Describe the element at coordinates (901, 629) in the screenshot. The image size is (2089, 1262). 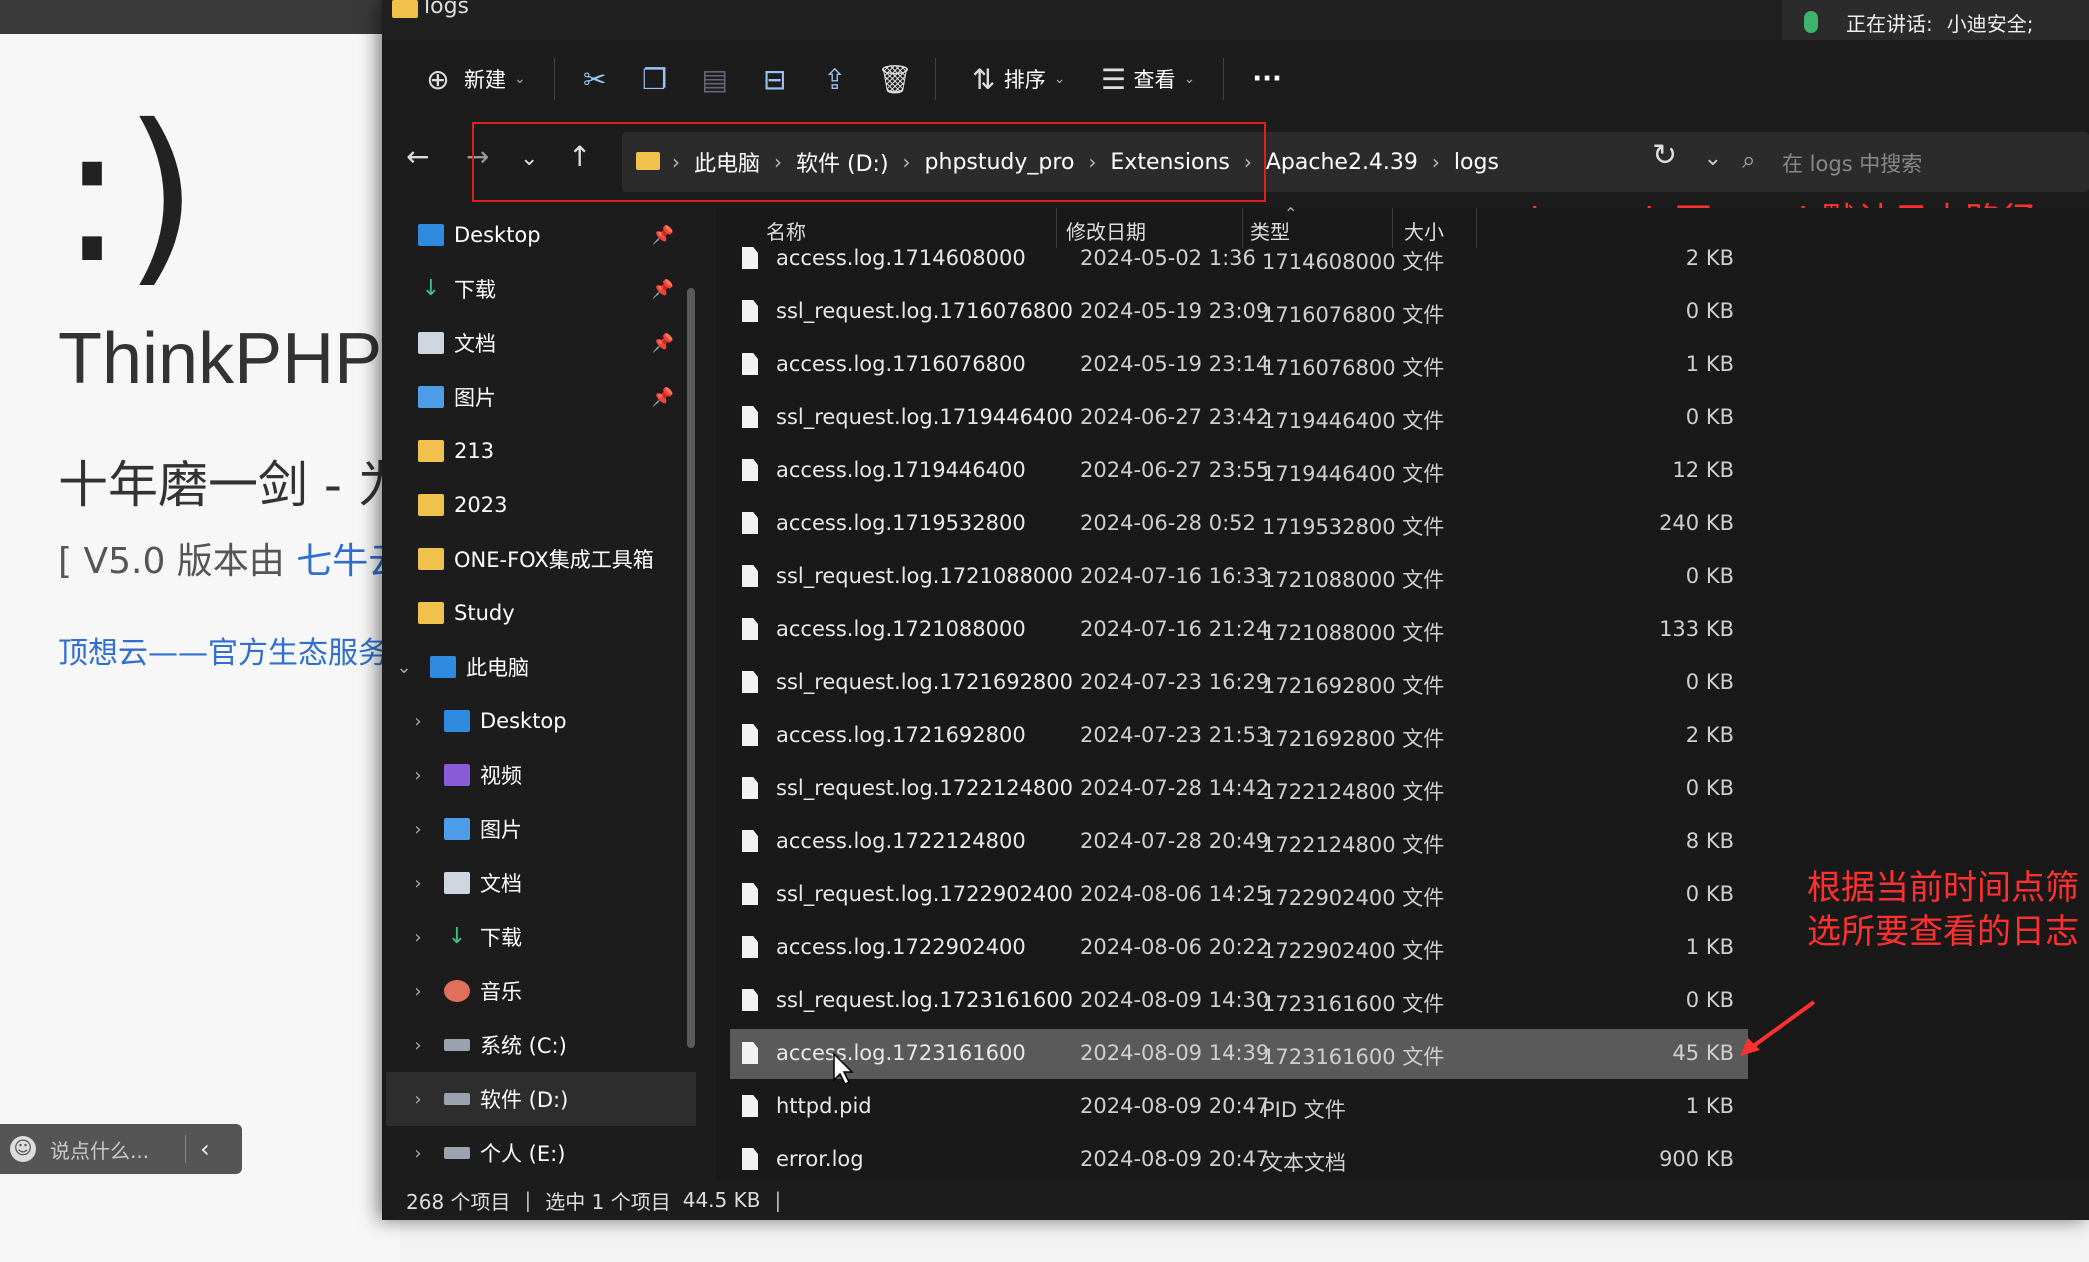
I see `file-name: access.log.1721088000` at that location.